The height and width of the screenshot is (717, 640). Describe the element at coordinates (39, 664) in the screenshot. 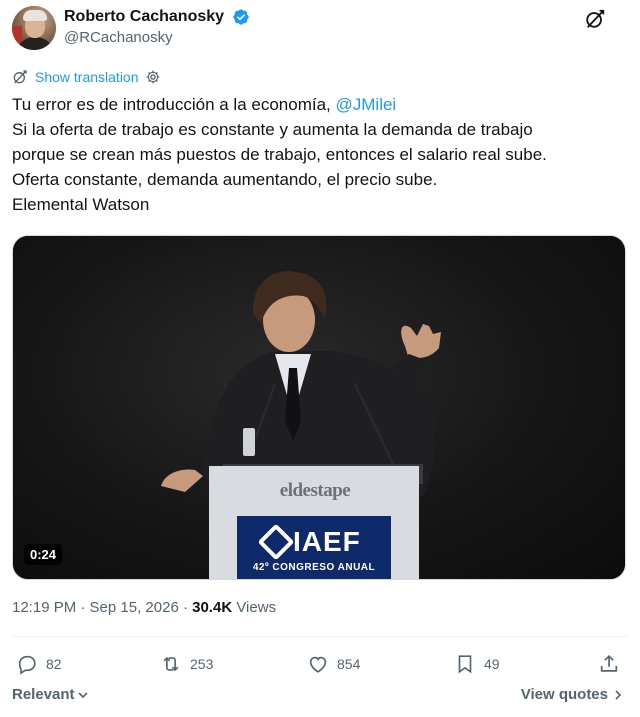

I see `reply-button: 82` at that location.